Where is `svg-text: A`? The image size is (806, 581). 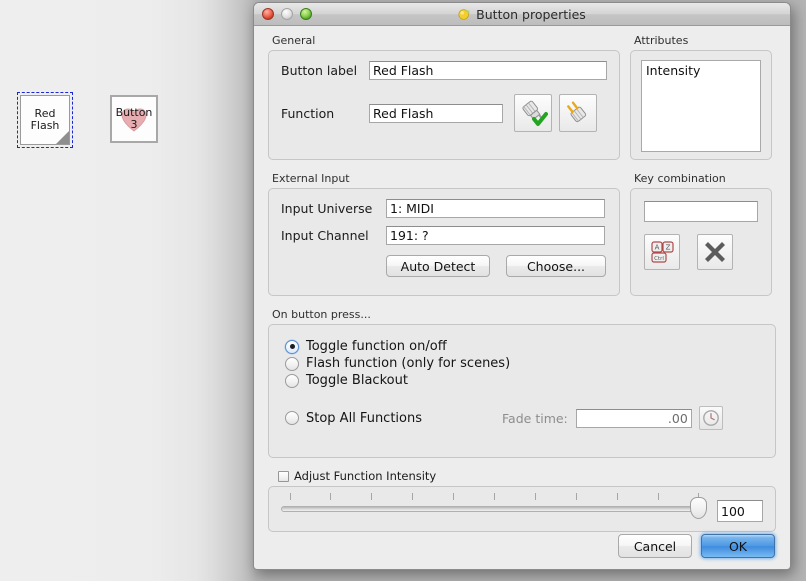
svg-text: A is located at coordinates (657, 248).